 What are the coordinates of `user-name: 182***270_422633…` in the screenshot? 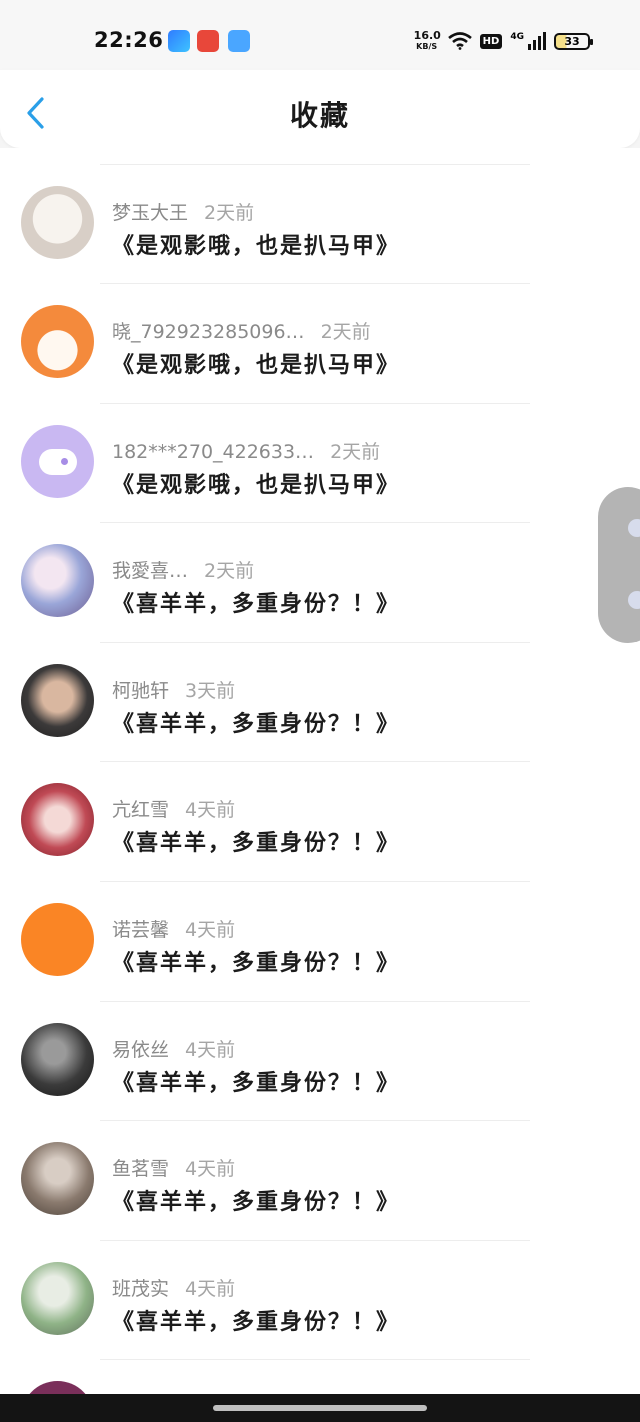 It's located at (213, 452).